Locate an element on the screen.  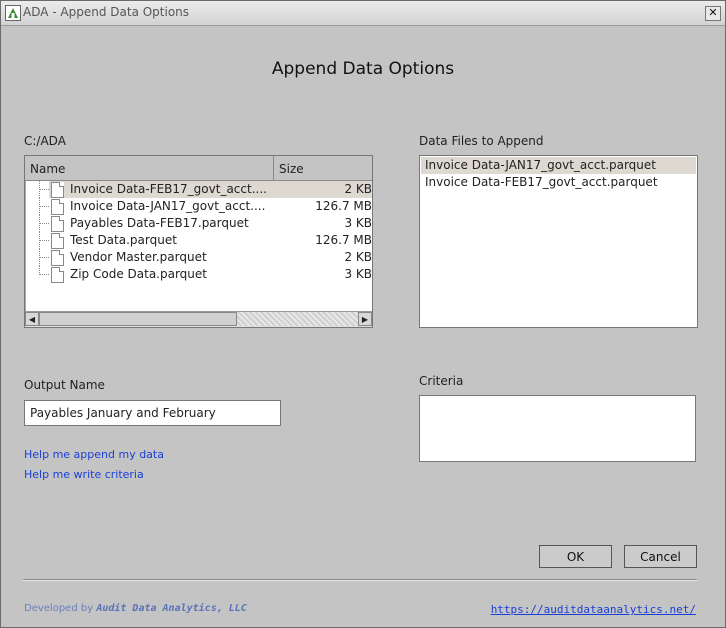
column-header-name: Name is located at coordinates (149, 168).